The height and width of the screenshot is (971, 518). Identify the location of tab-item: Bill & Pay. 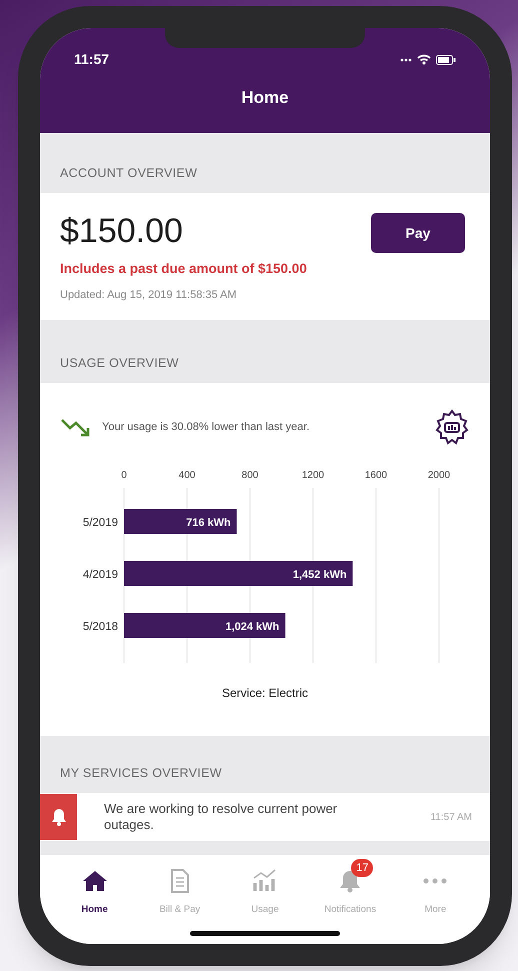
(179, 887).